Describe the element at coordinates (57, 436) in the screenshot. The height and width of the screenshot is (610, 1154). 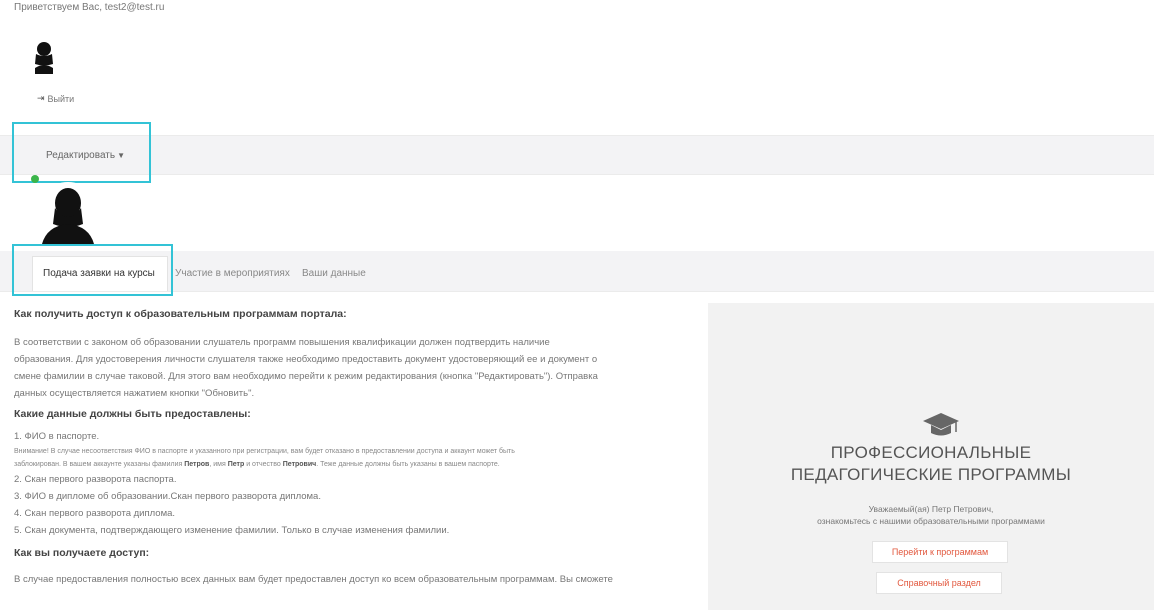
I see `list-item: 1. ФИО в паспорте.` at that location.